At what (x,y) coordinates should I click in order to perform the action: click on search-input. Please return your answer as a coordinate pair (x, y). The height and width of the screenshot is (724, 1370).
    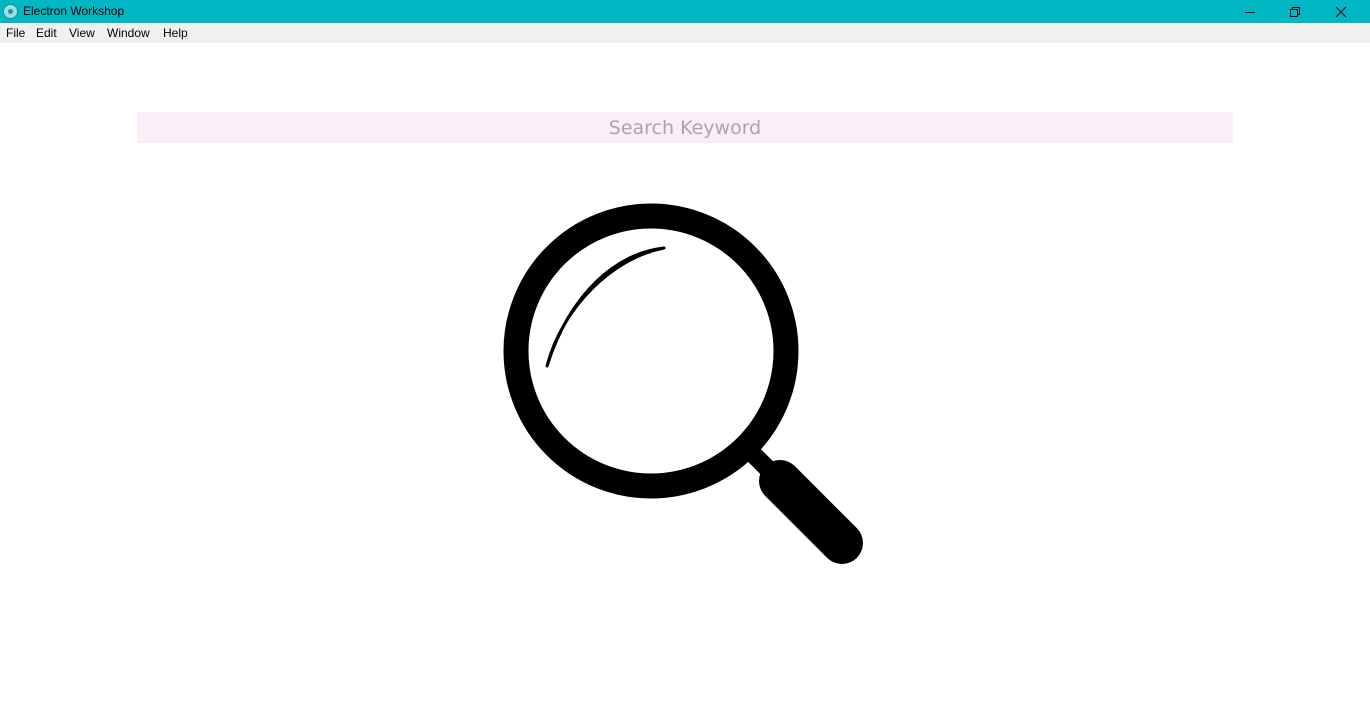
    Looking at the image, I should click on (685, 127).